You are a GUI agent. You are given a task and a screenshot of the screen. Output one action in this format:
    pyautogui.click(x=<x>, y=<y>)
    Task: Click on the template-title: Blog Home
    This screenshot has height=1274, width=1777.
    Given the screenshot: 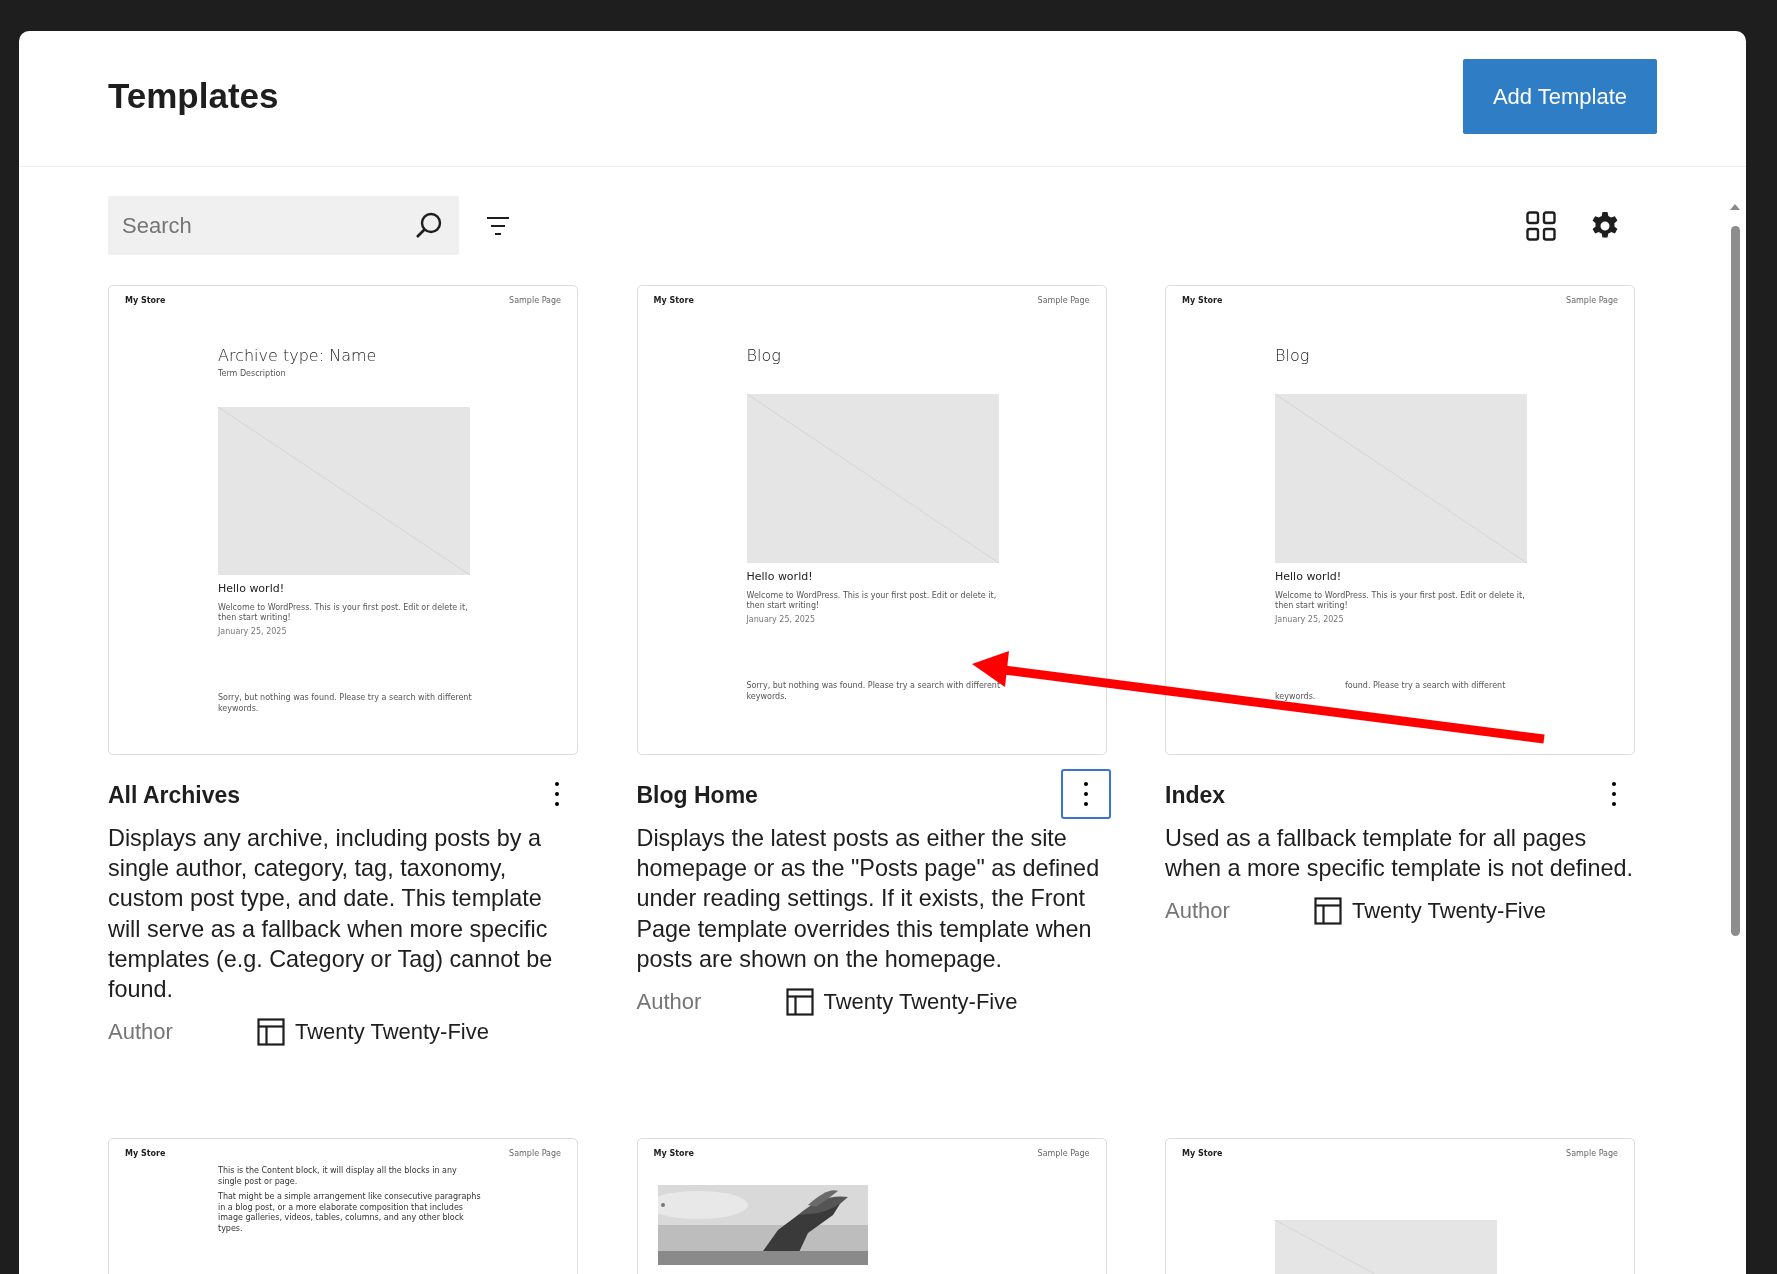 What is the action you would take?
    pyautogui.click(x=697, y=795)
    